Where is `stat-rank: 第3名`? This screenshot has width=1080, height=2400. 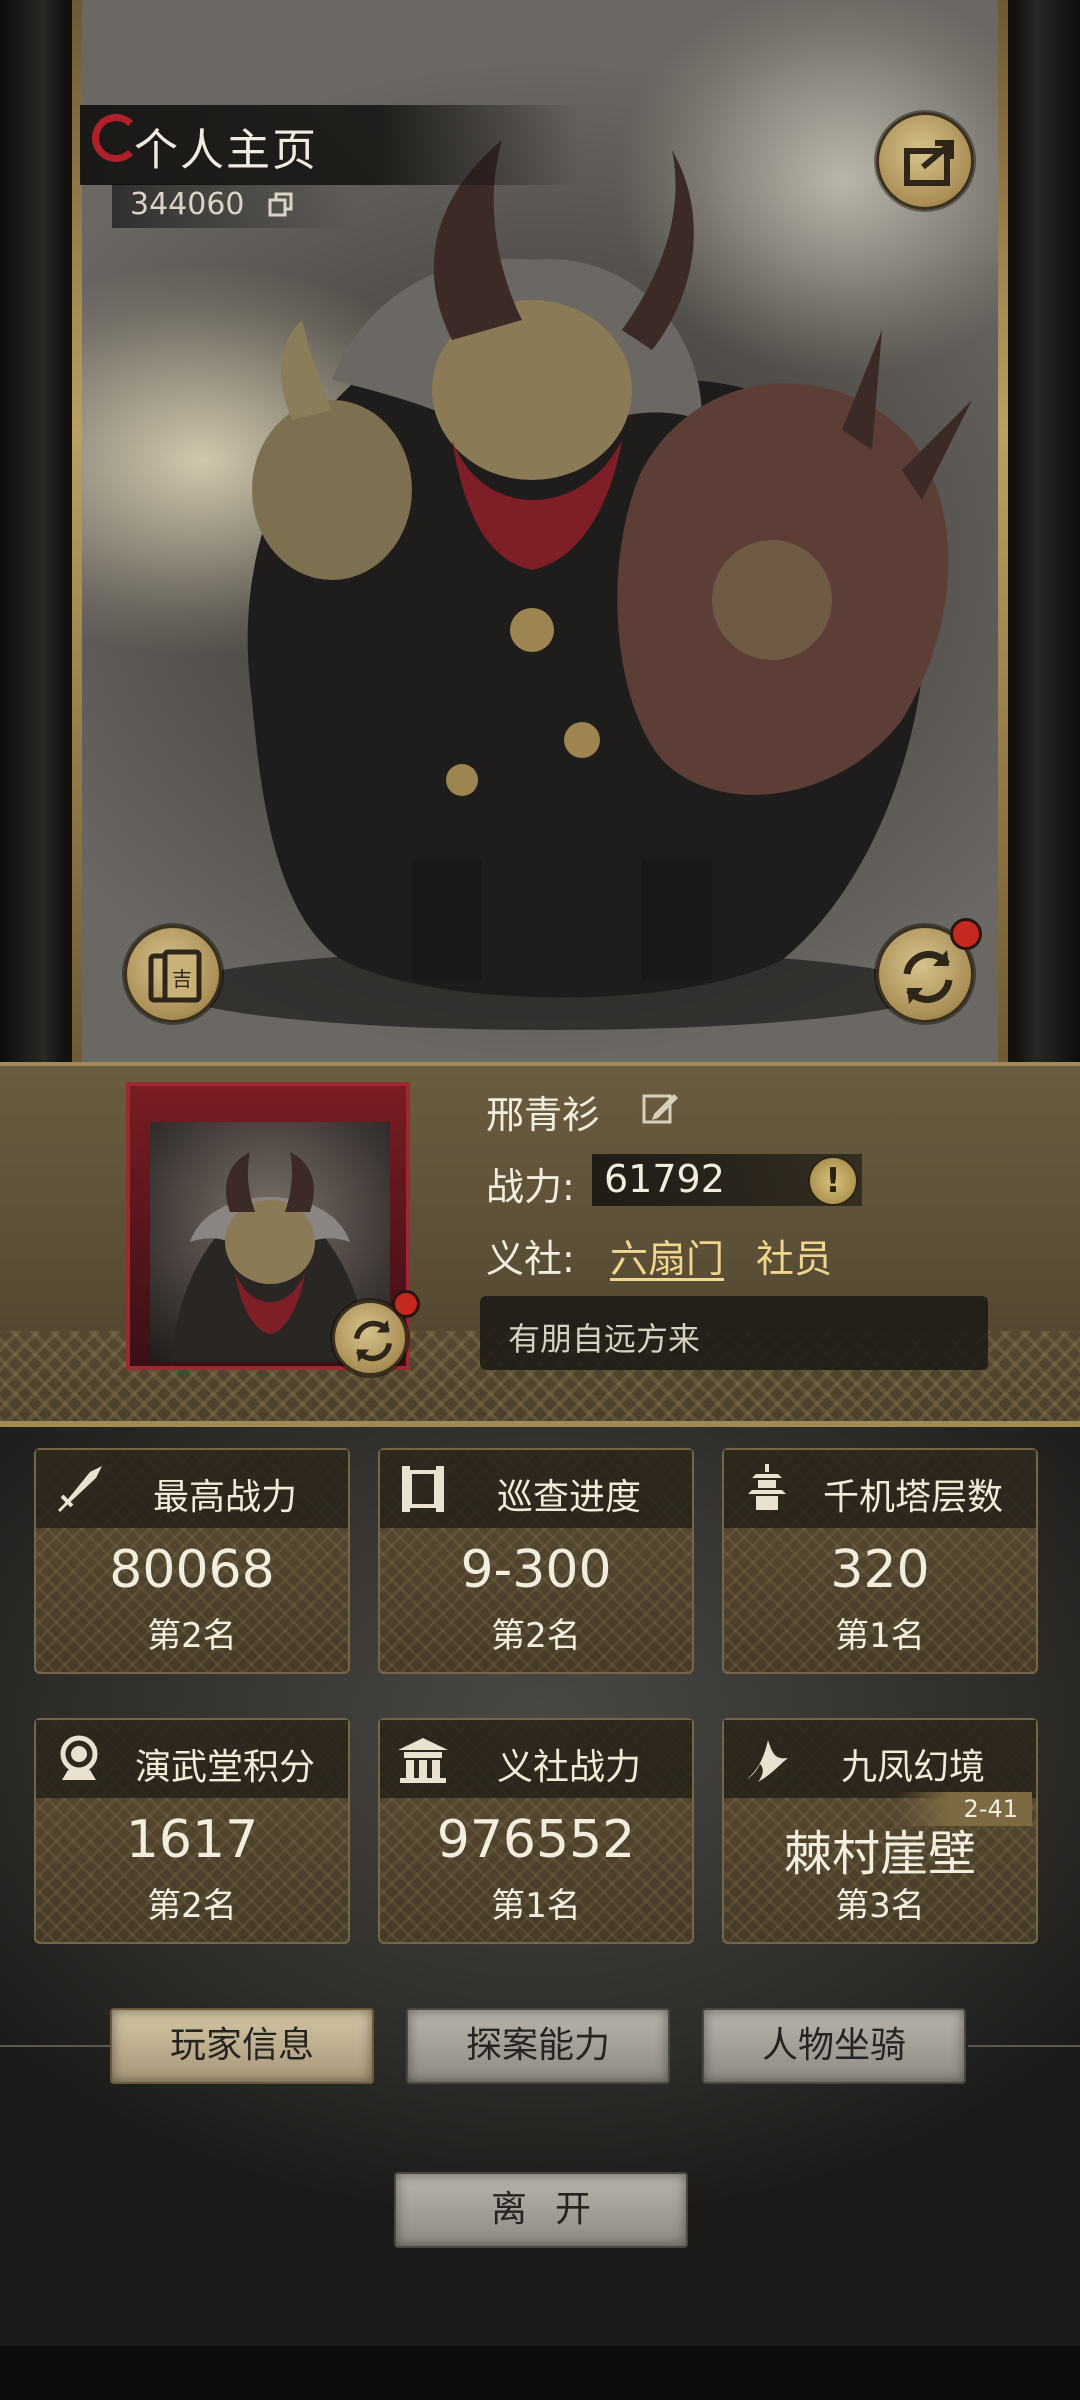 stat-rank: 第3名 is located at coordinates (880, 1906).